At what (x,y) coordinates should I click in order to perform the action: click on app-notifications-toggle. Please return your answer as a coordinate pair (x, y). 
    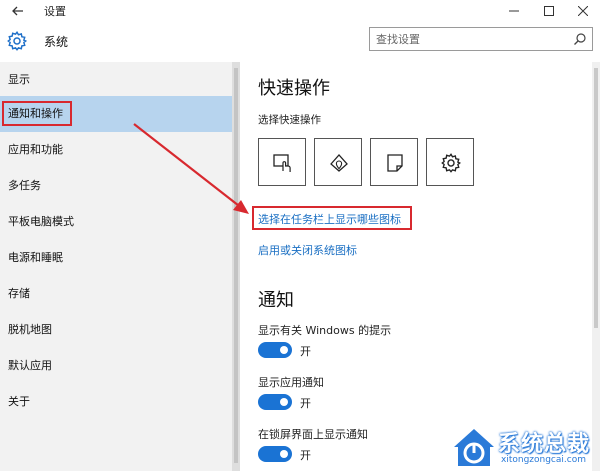
    Looking at the image, I should click on (275, 402).